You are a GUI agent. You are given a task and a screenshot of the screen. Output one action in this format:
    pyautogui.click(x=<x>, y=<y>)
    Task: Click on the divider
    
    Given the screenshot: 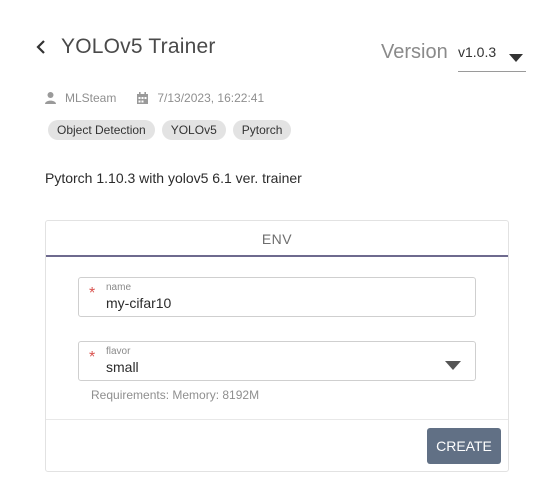 What is the action you would take?
    pyautogui.click(x=277, y=419)
    